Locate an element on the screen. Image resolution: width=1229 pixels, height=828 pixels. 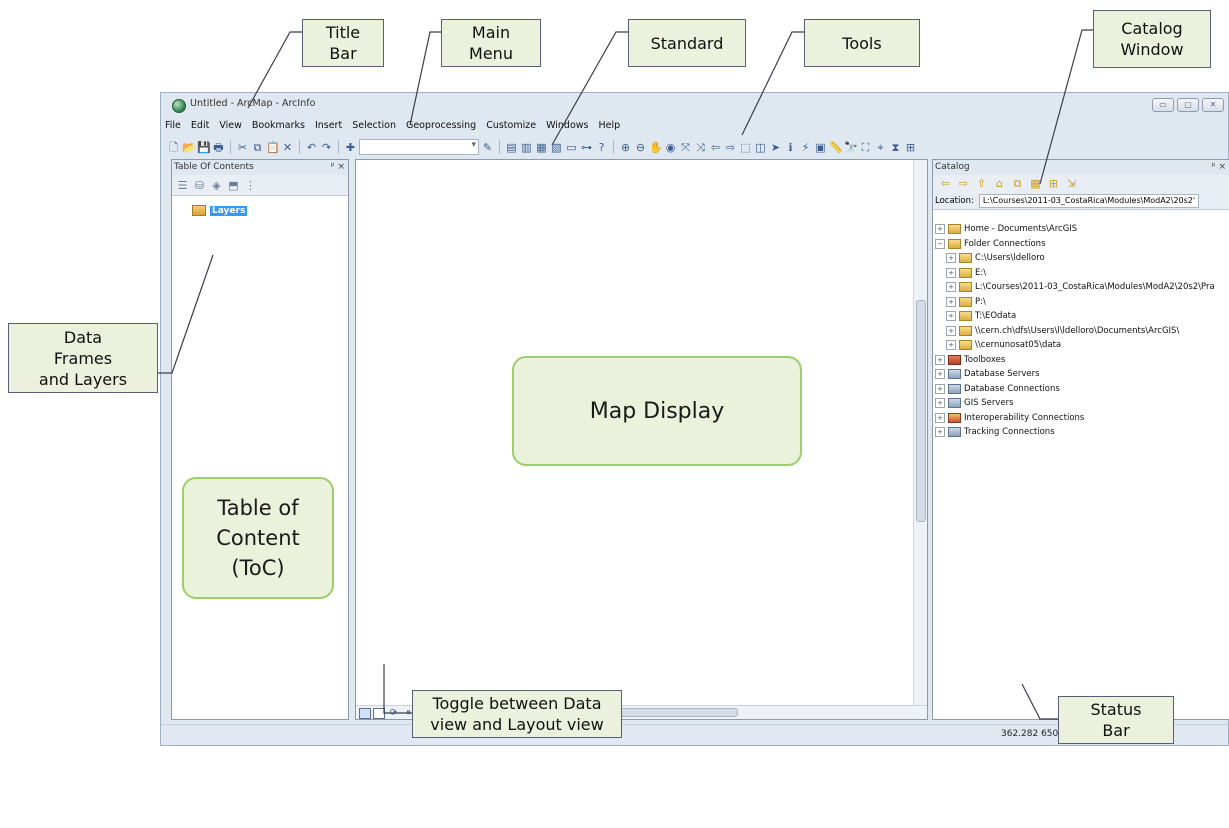
data-view-button is located at coordinates (365, 713).